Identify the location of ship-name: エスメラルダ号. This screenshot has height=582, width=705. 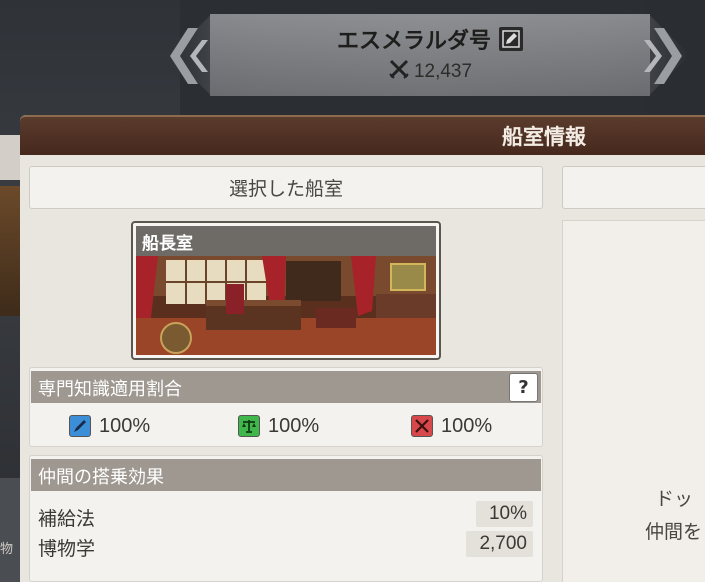
(413, 41).